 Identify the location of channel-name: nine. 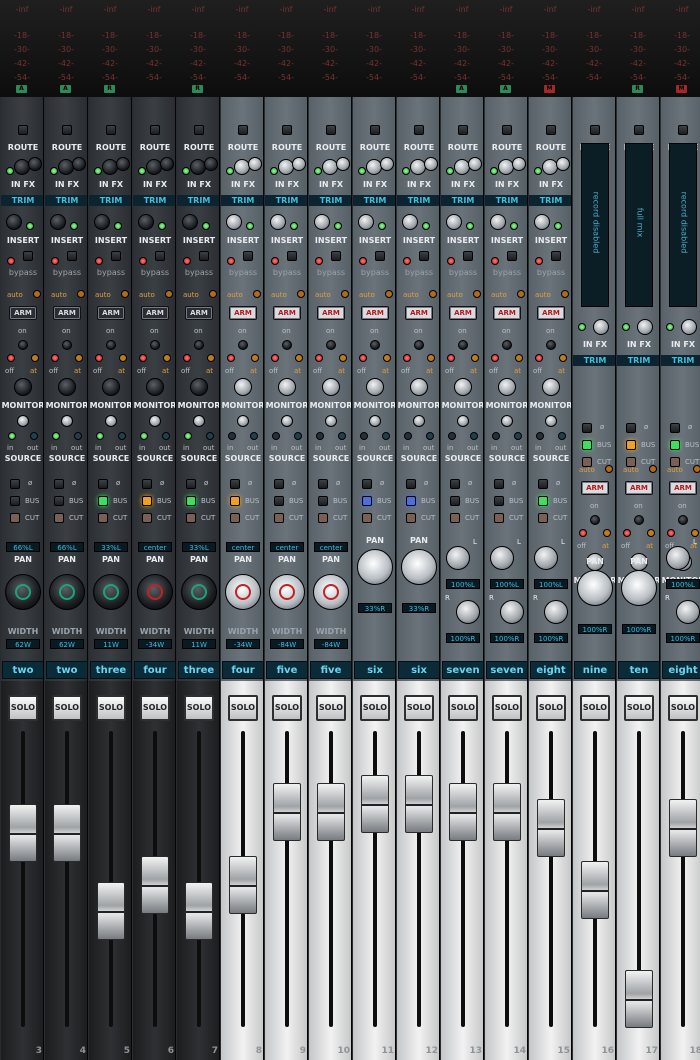
(594, 670).